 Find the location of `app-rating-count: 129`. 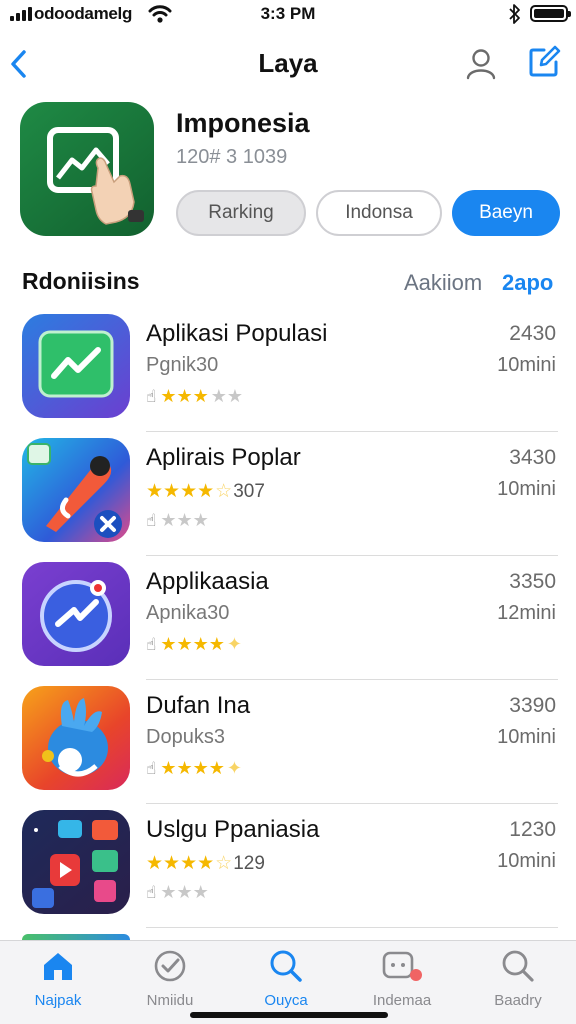

app-rating-count: 129 is located at coordinates (249, 863).